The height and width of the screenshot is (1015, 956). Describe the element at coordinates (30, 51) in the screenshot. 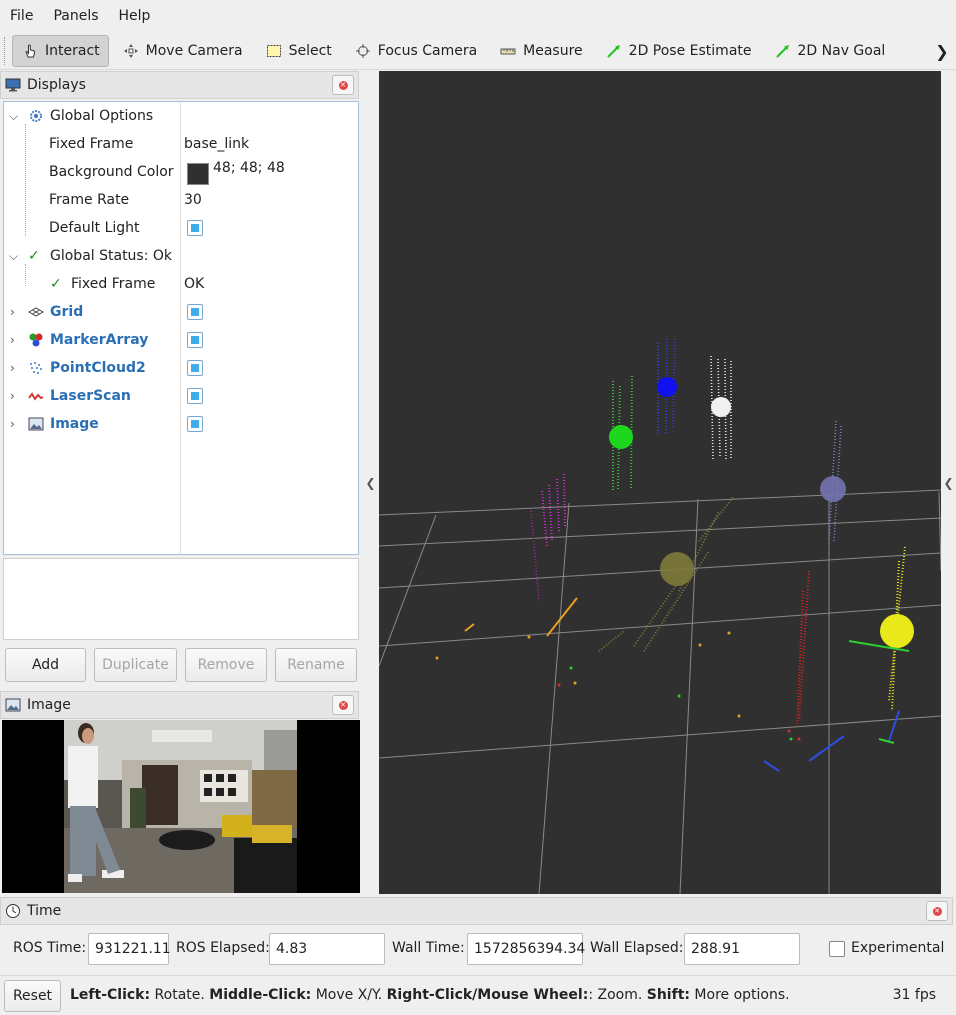

I see `hand-pointer-icon` at that location.